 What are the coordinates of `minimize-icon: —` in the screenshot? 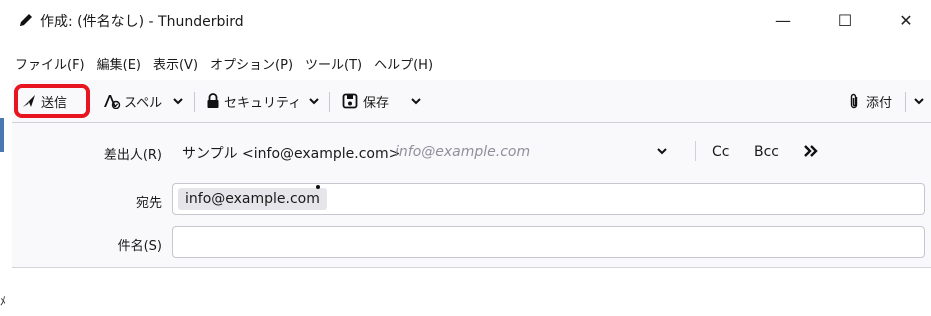 It's located at (783, 20).